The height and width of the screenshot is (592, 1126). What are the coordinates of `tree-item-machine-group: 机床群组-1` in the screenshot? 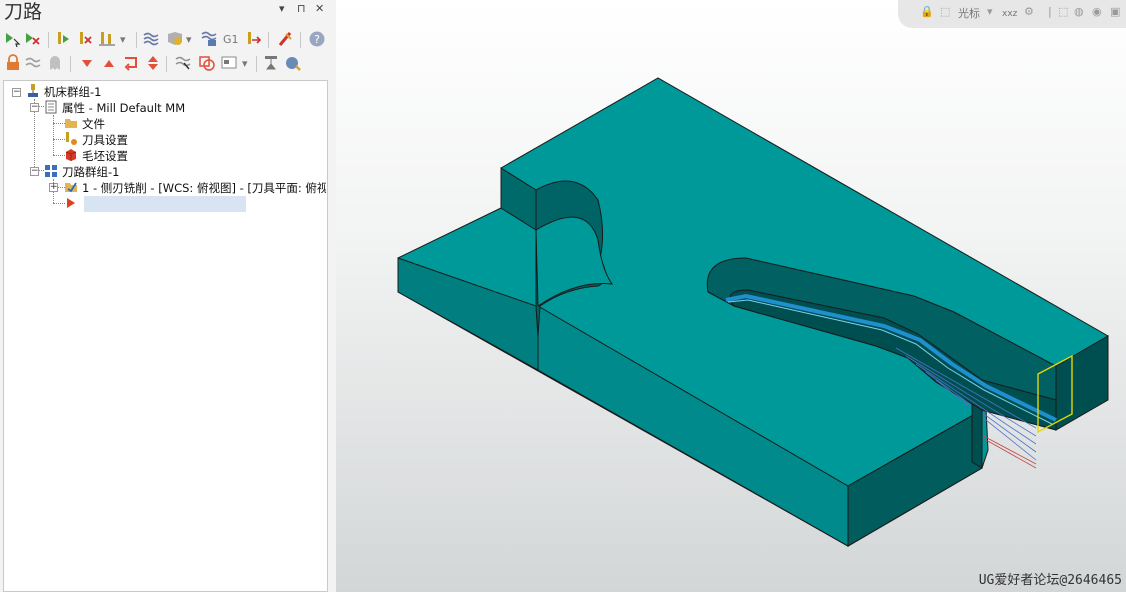 It's located at (63, 92).